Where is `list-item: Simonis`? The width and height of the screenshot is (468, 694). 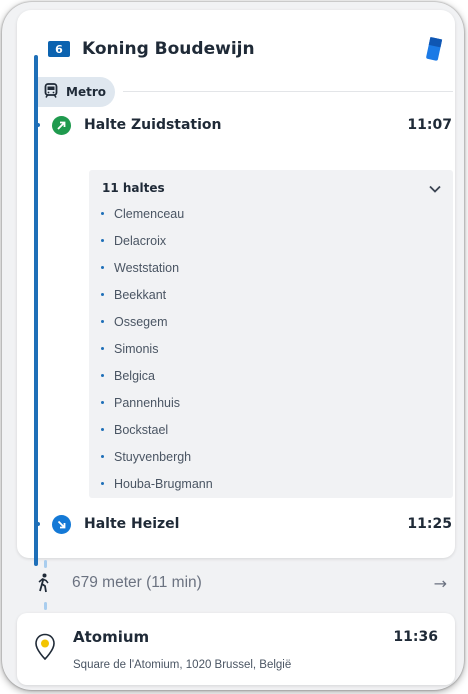
list-item: Simonis is located at coordinates (271, 348).